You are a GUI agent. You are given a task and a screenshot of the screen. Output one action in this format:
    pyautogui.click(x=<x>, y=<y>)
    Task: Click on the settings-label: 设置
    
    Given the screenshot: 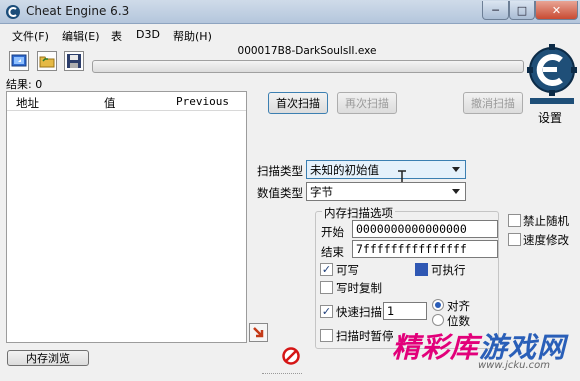 What is the action you would take?
    pyautogui.click(x=550, y=117)
    